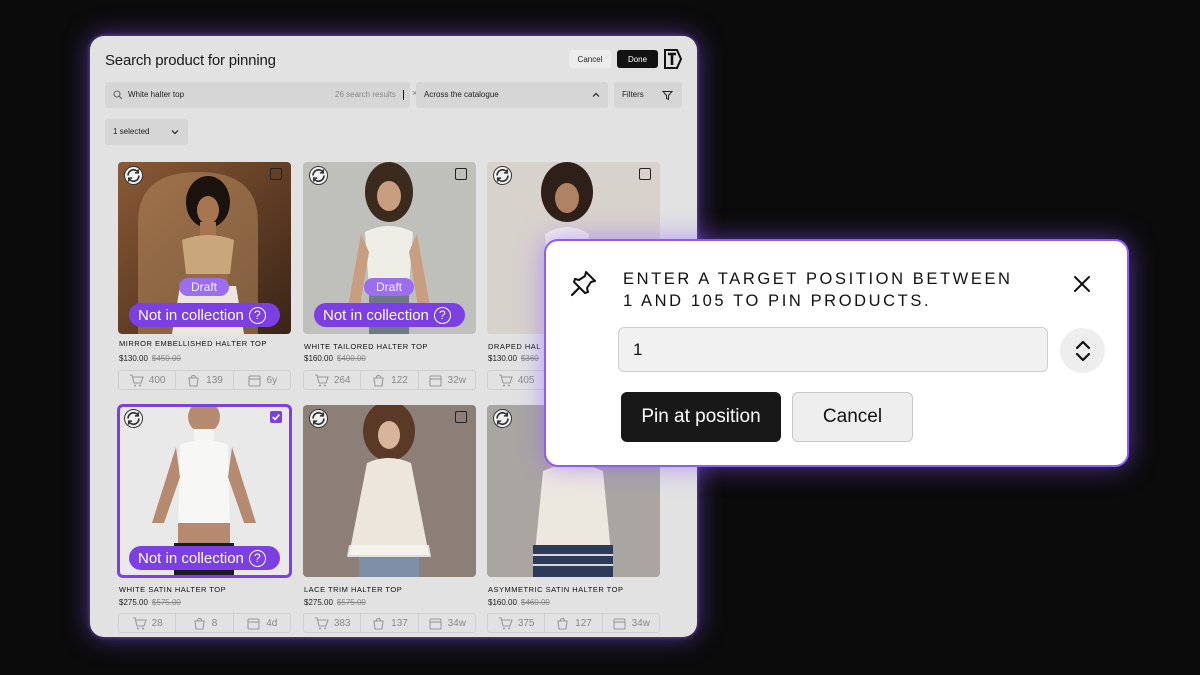  I want to click on orders-count: 137, so click(399, 623).